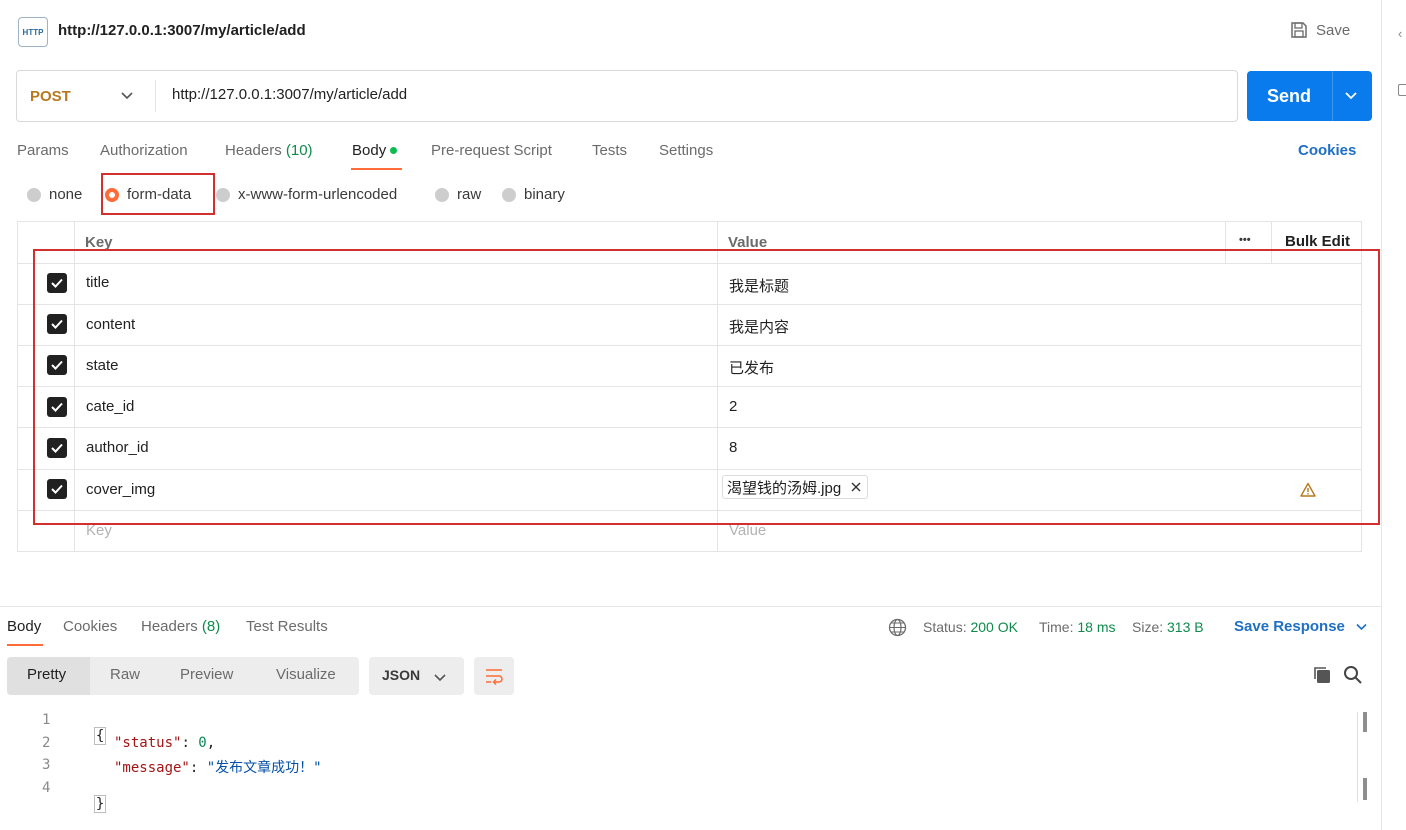 The image size is (1406, 830). What do you see at coordinates (169, 626) in the screenshot?
I see `response-tab-headers-label: Headers` at bounding box center [169, 626].